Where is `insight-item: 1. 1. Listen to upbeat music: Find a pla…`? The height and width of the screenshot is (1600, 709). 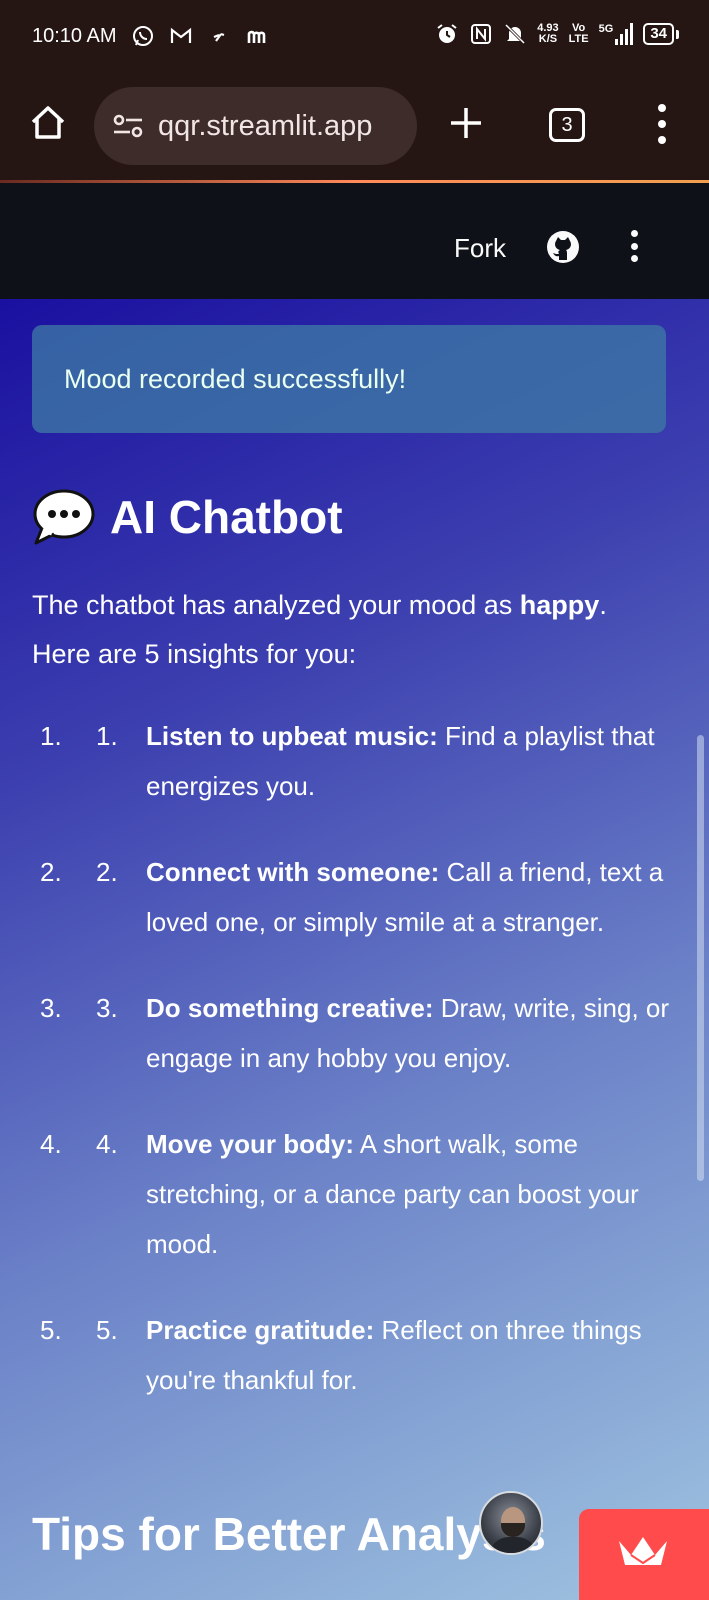 insight-item: 1. 1. Listen to upbeat music: Find a pla… is located at coordinates (352, 761).